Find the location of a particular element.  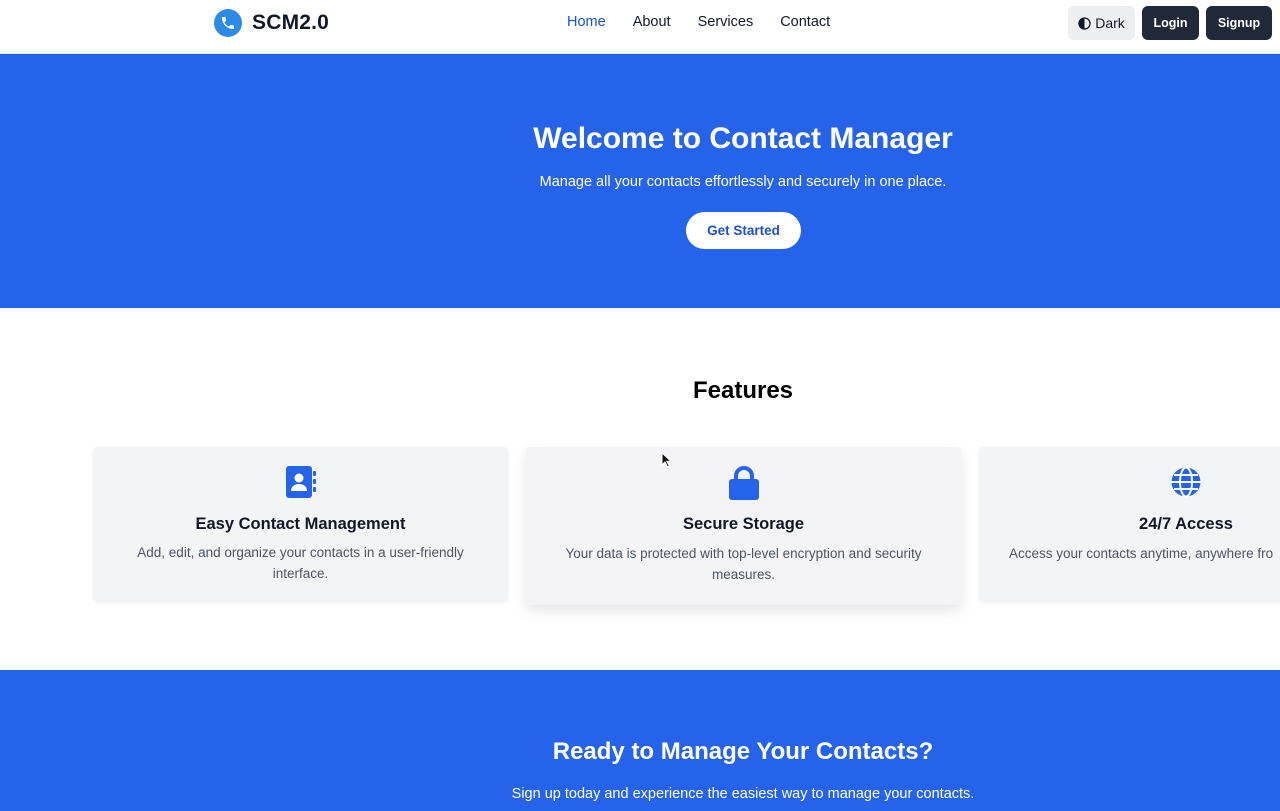

address-book-icon is located at coordinates (300, 482).